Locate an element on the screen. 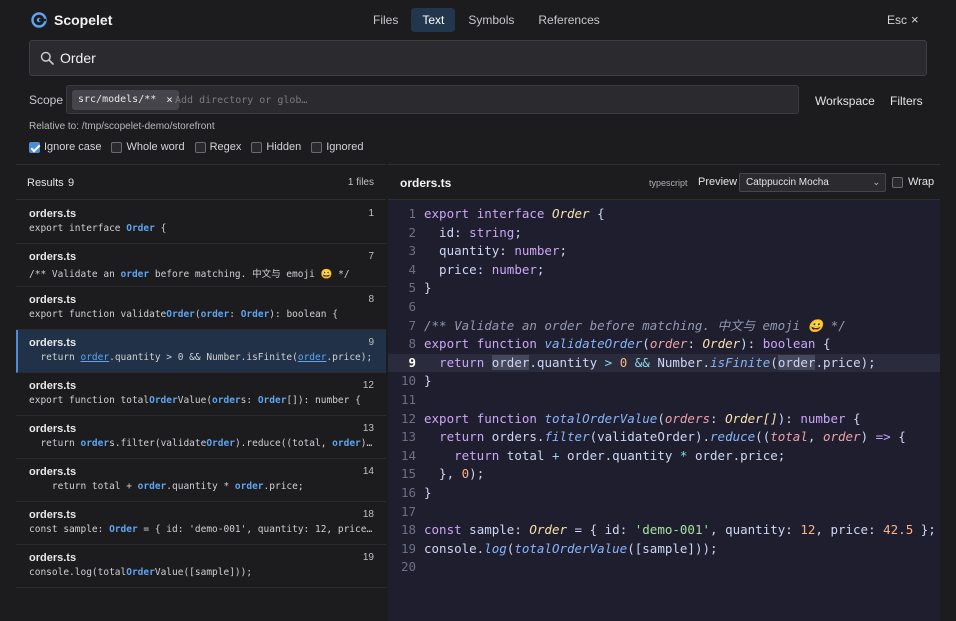 The width and height of the screenshot is (956, 621). scope-field: src/models/** × is located at coordinates (432, 99).